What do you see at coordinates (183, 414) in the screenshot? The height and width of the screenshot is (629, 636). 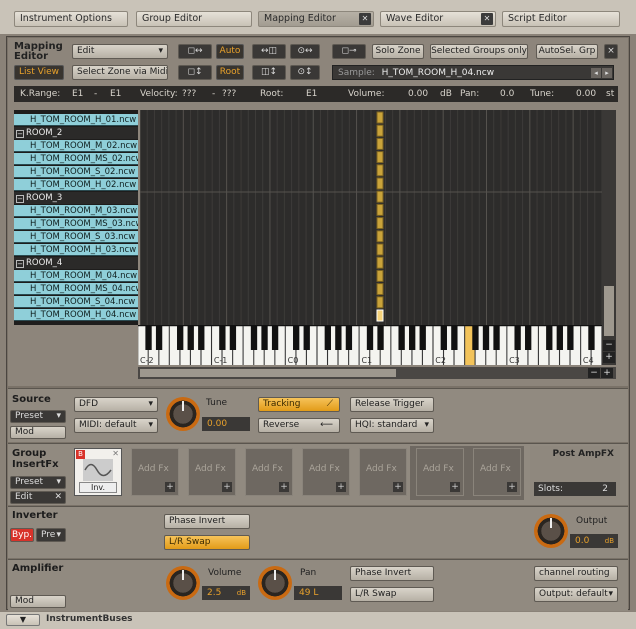 I see `tune-knob` at bounding box center [183, 414].